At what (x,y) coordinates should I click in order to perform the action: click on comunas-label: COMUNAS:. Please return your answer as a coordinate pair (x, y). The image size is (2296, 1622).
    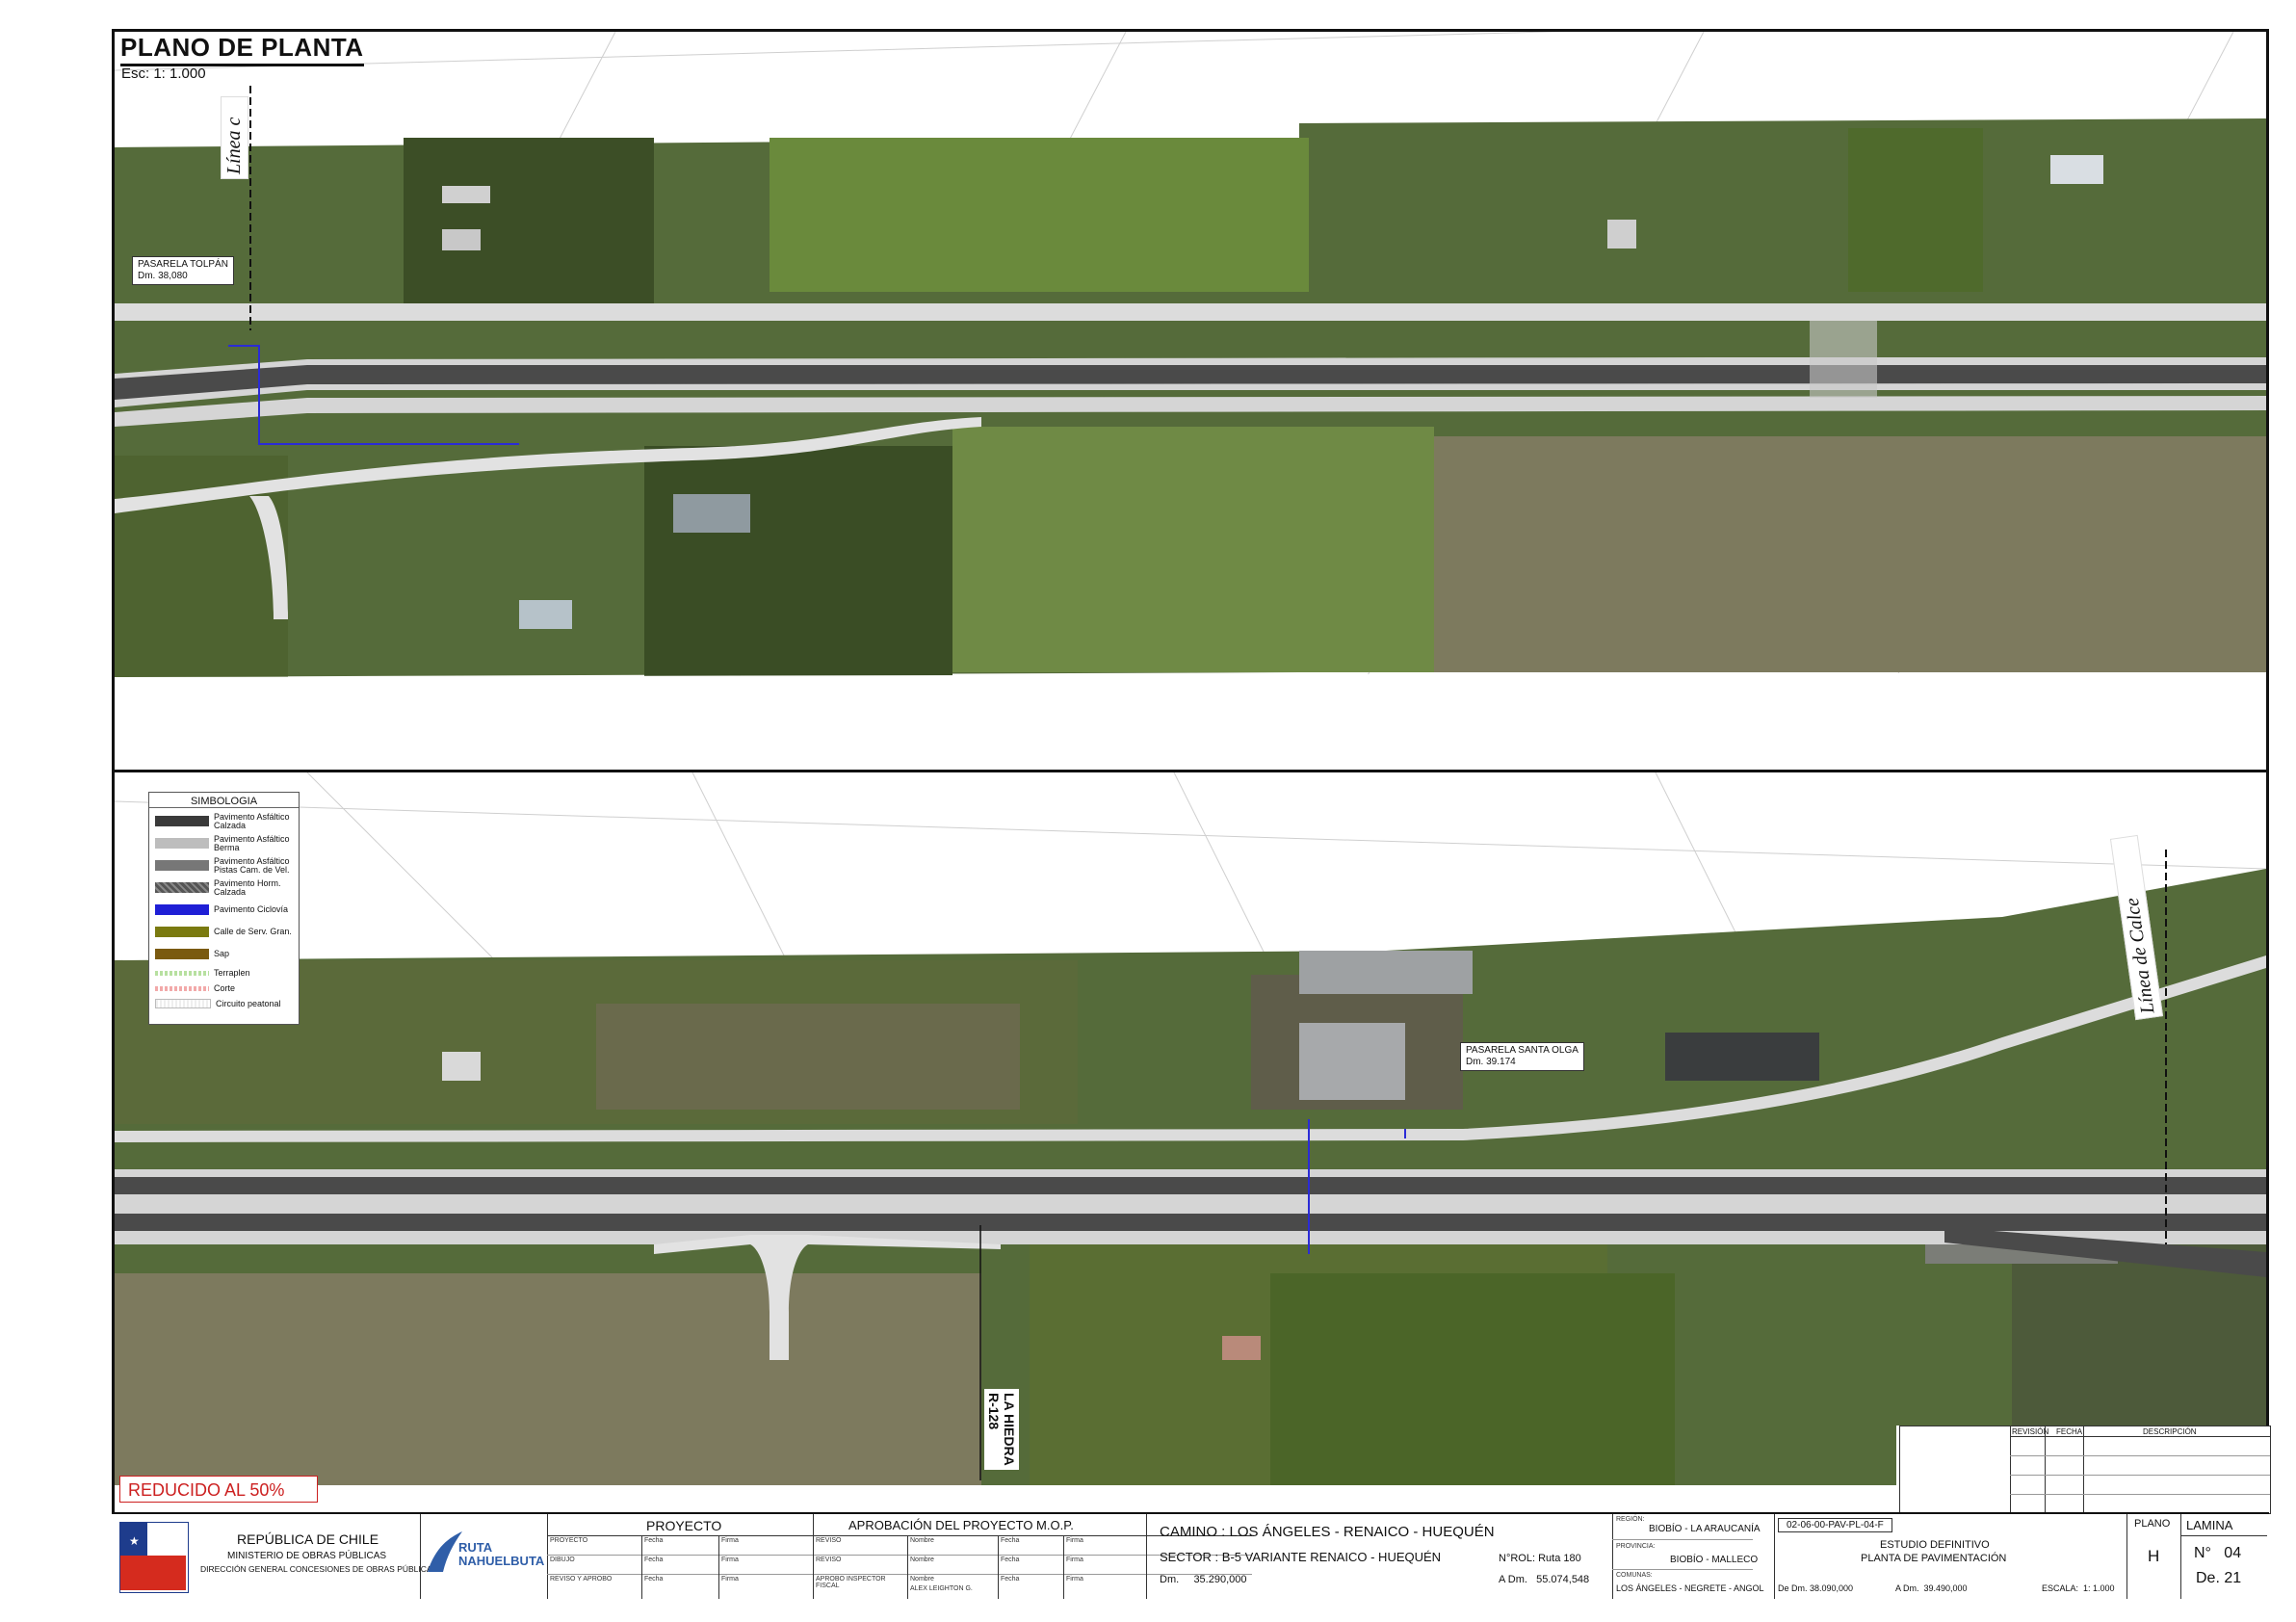
    Looking at the image, I should click on (1634, 1575).